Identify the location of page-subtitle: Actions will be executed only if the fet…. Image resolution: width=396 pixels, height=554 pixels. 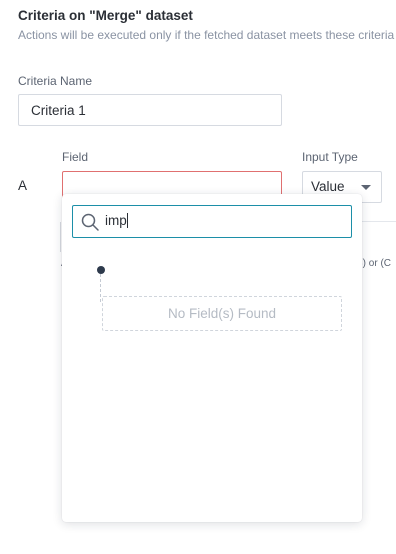
(206, 35).